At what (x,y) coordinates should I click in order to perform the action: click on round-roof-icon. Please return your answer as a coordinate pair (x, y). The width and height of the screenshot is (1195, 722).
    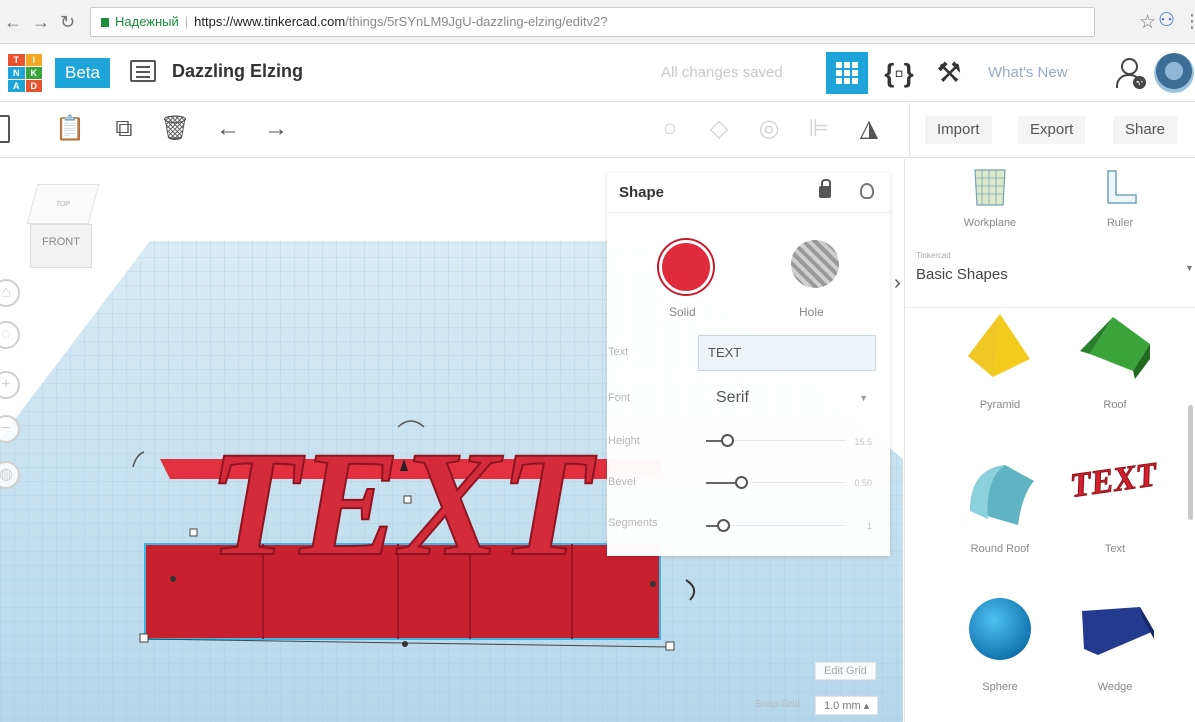
    Looking at the image, I should click on (1002, 495).